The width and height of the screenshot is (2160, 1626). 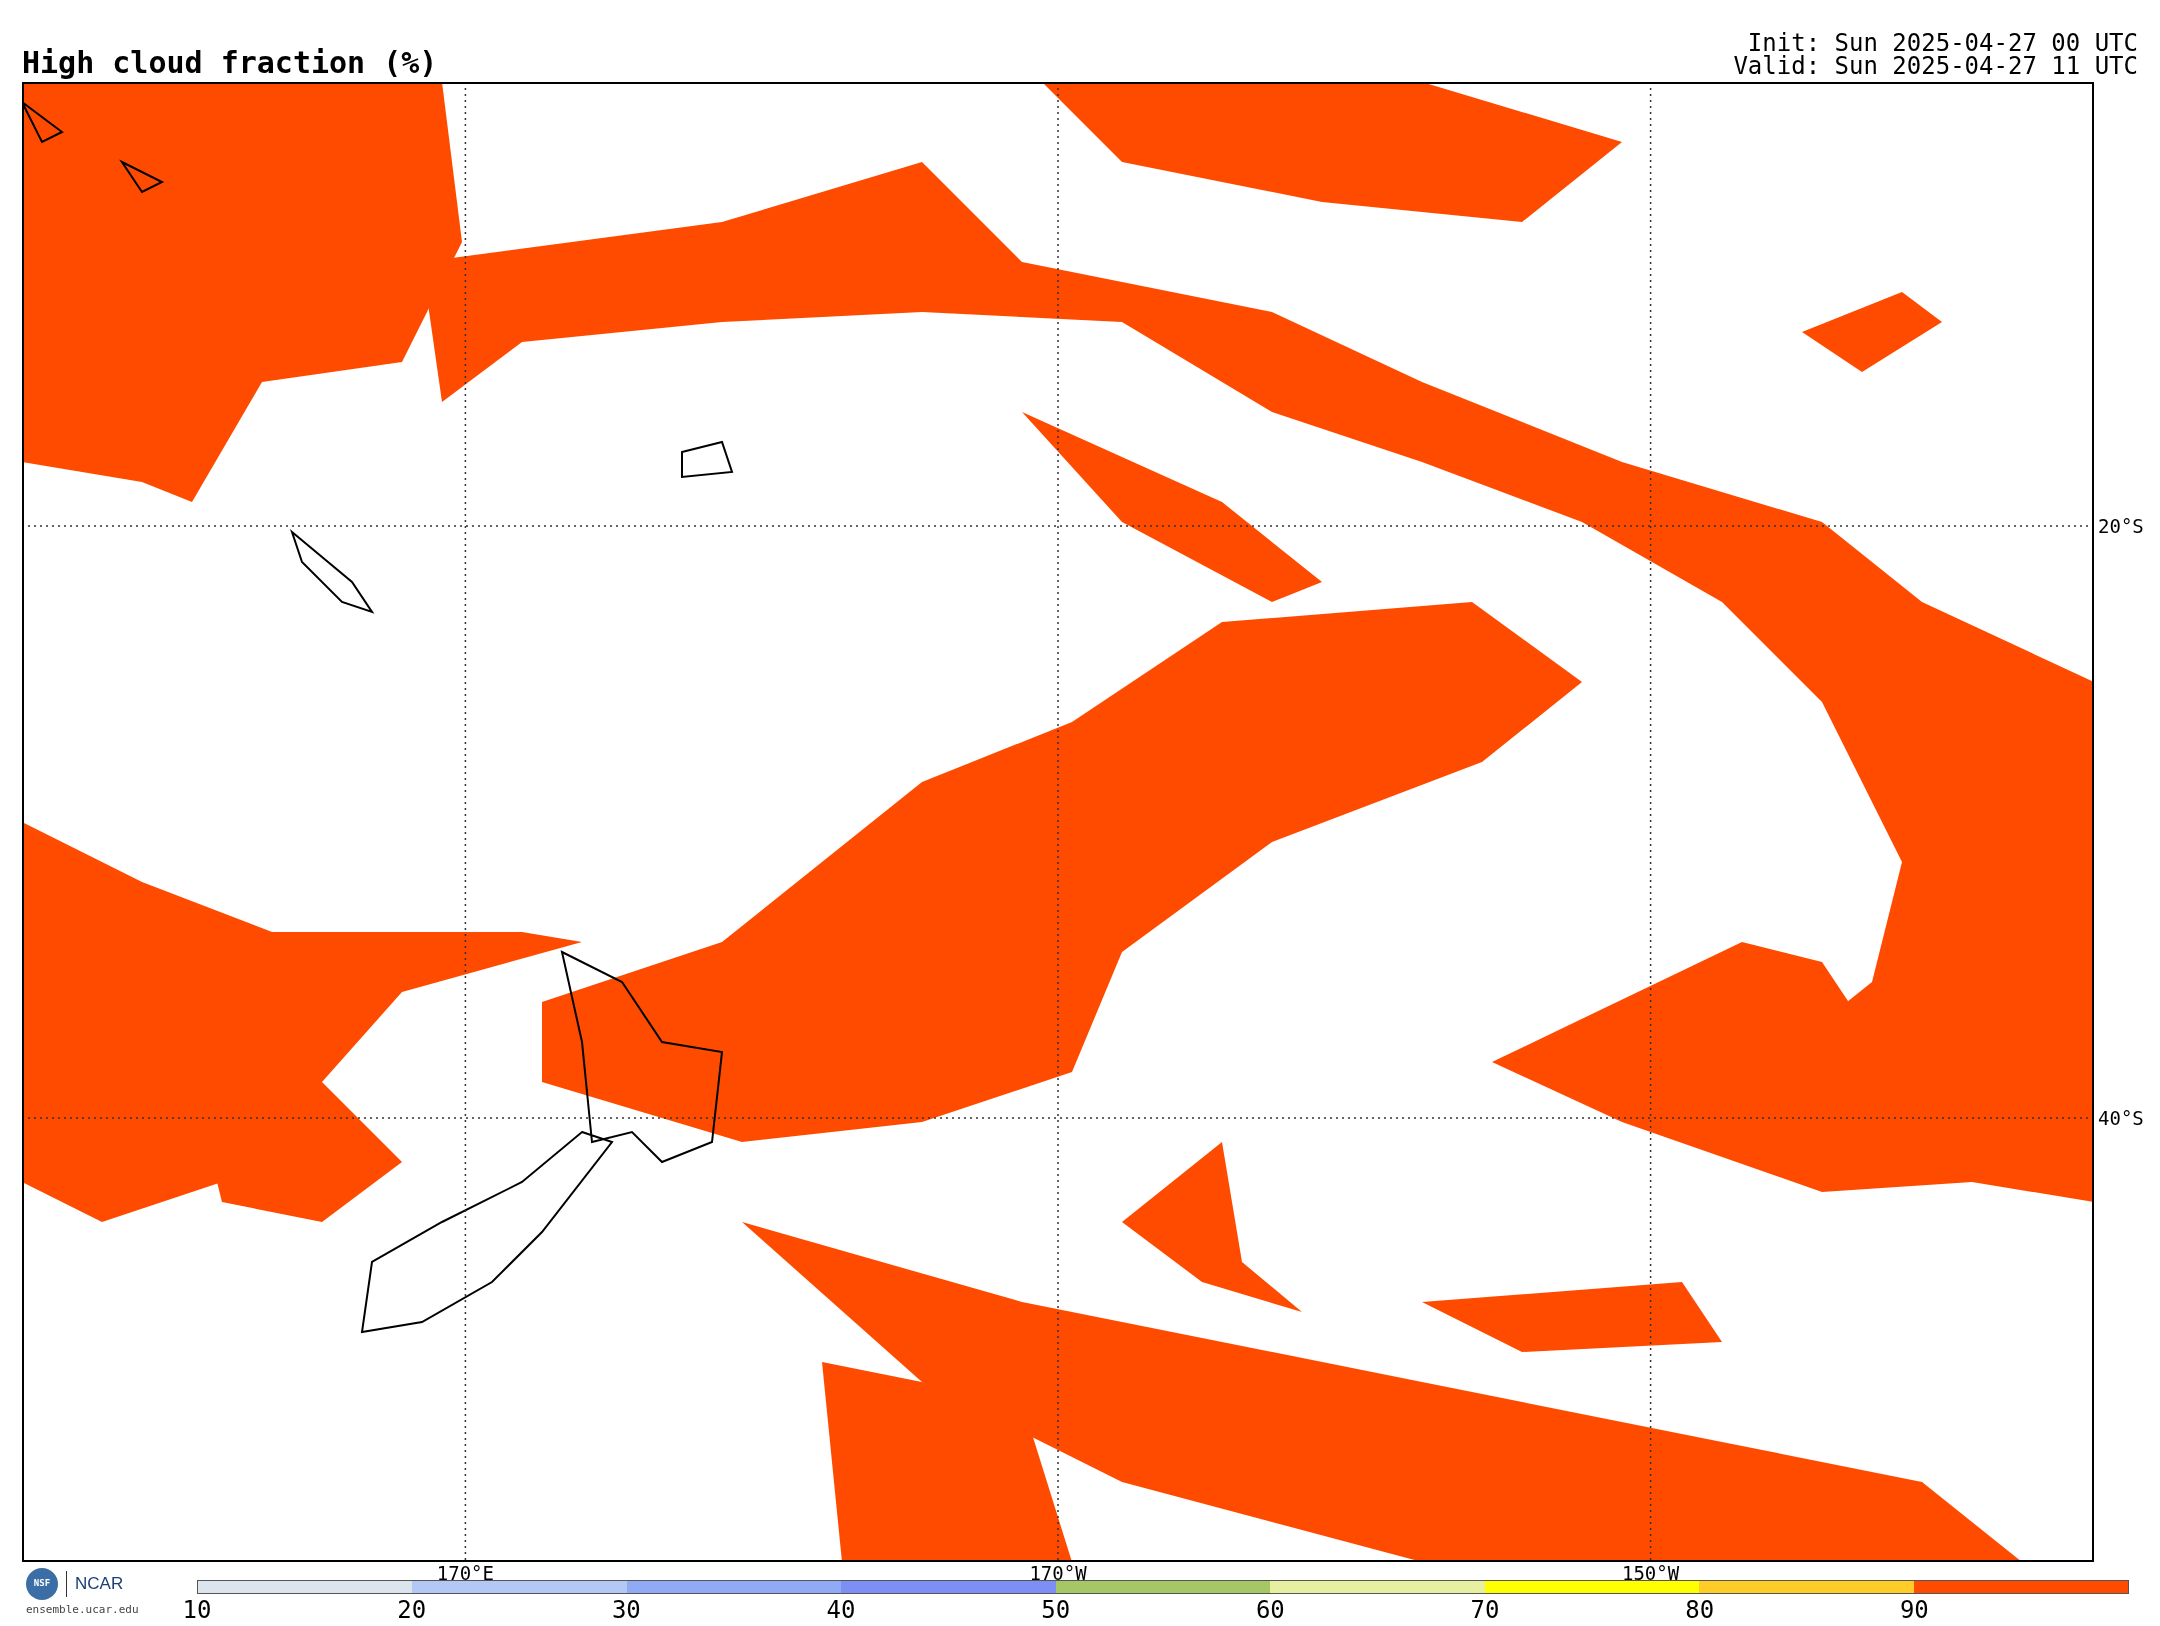 I want to click on init-time: Init: Sun 2025-04-27 00 UTC, so click(x=1942, y=43).